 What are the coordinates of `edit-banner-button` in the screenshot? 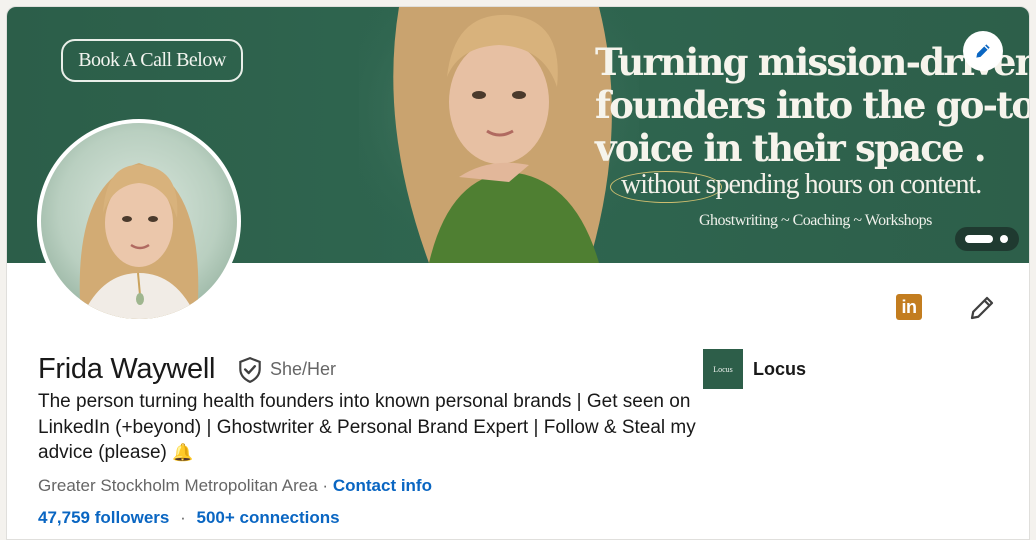 It's located at (983, 51).